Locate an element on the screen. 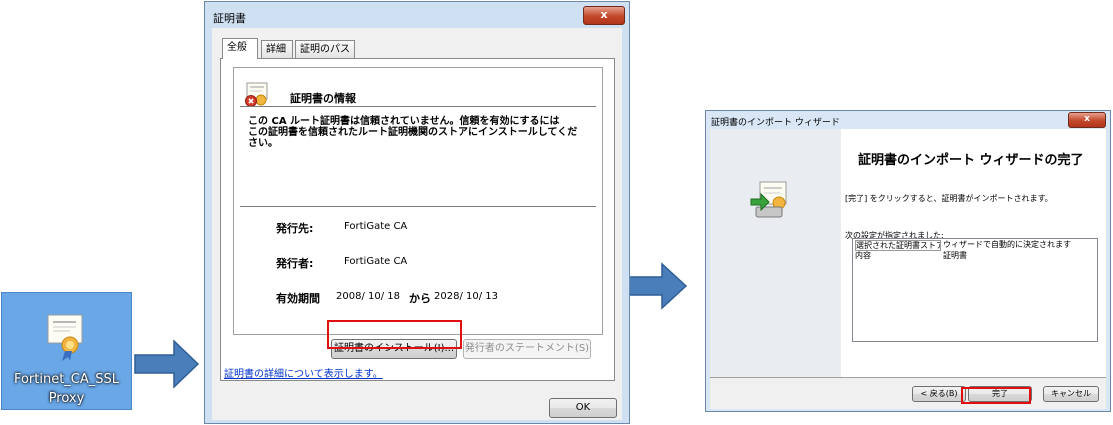 The height and width of the screenshot is (425, 1113). back-button: < 戻る(B) is located at coordinates (939, 394).